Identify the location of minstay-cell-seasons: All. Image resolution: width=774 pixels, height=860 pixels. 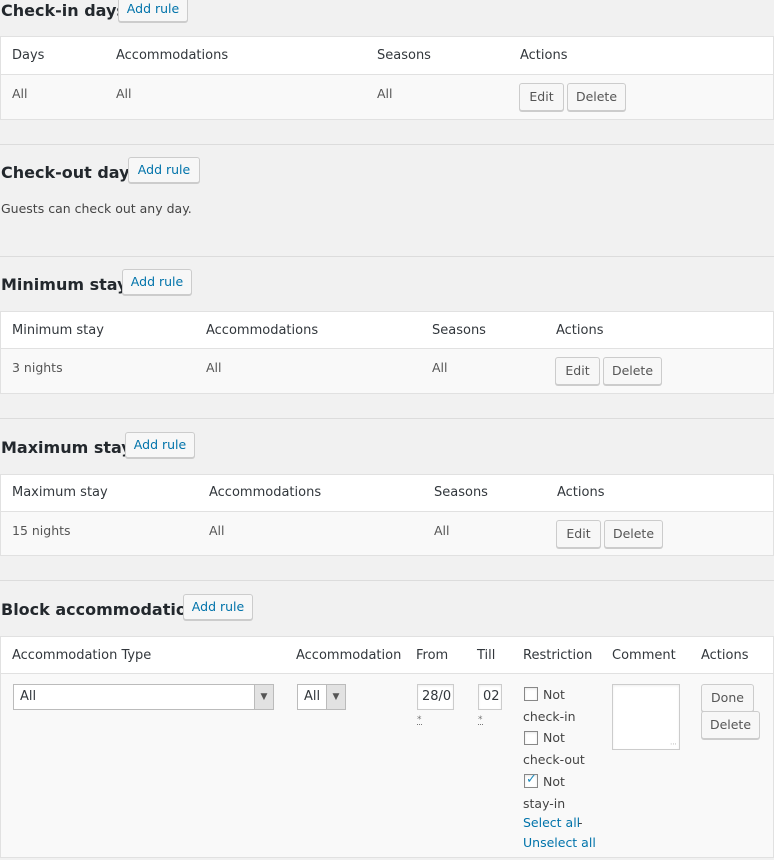
(440, 367).